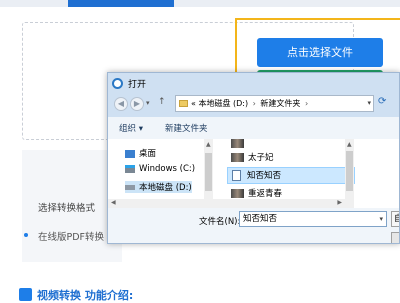 The image size is (400, 303). I want to click on nav-item-local-disk-d: 本地磁盘 (D:), so click(158, 187).